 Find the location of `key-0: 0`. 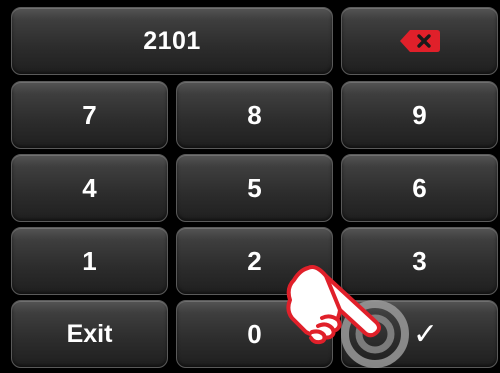

key-0: 0 is located at coordinates (254, 334).